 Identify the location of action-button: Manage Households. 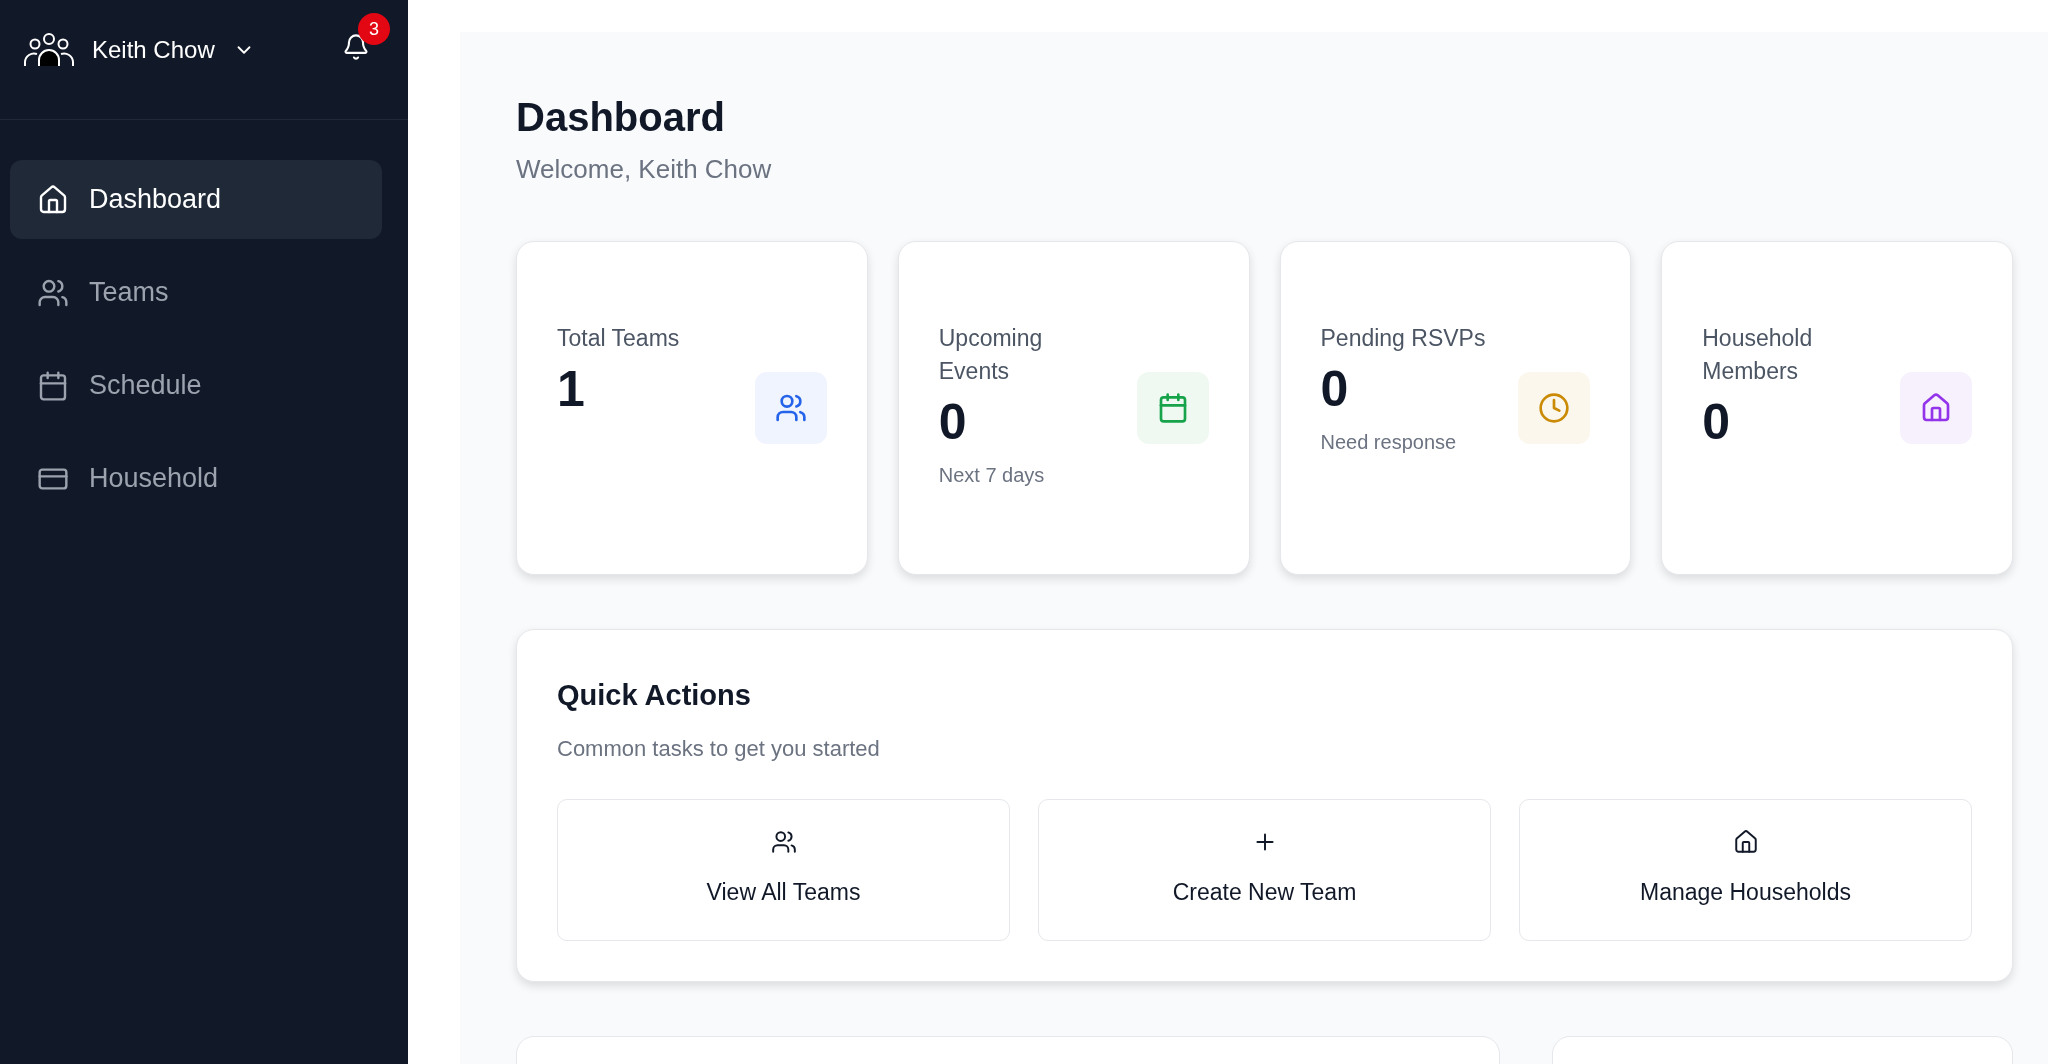
(1745, 869).